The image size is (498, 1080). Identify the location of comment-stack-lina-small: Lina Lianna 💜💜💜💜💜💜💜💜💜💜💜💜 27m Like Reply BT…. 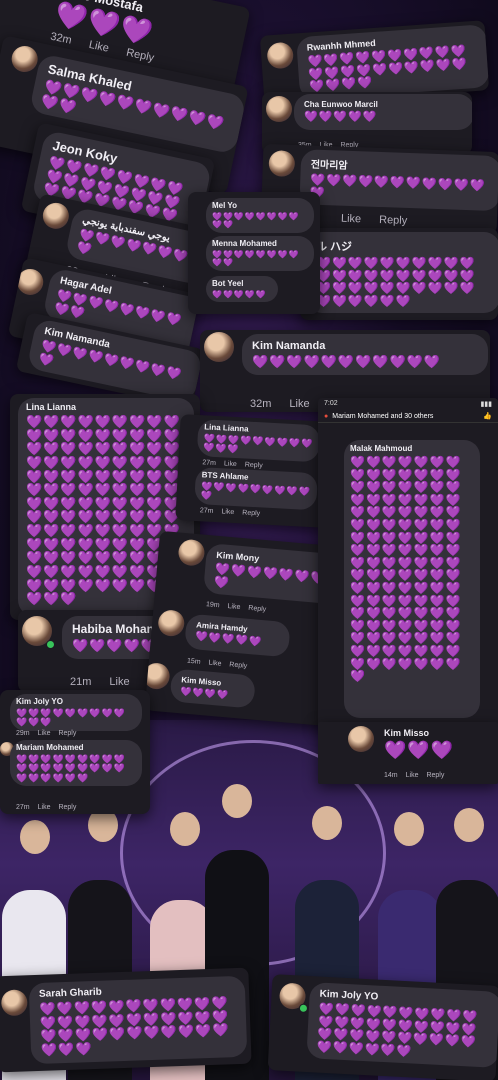
(254, 471).